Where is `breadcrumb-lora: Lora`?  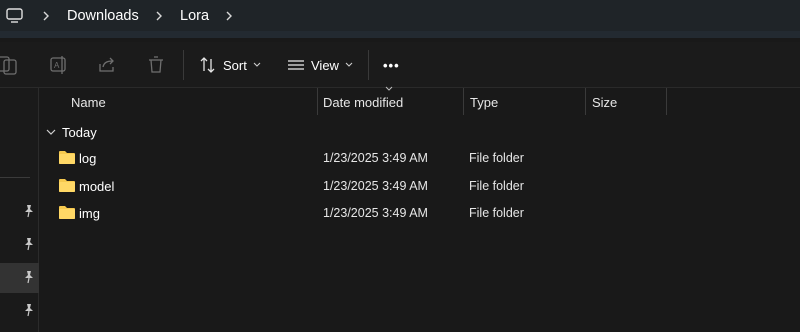
breadcrumb-lora: Lora is located at coordinates (194, 15).